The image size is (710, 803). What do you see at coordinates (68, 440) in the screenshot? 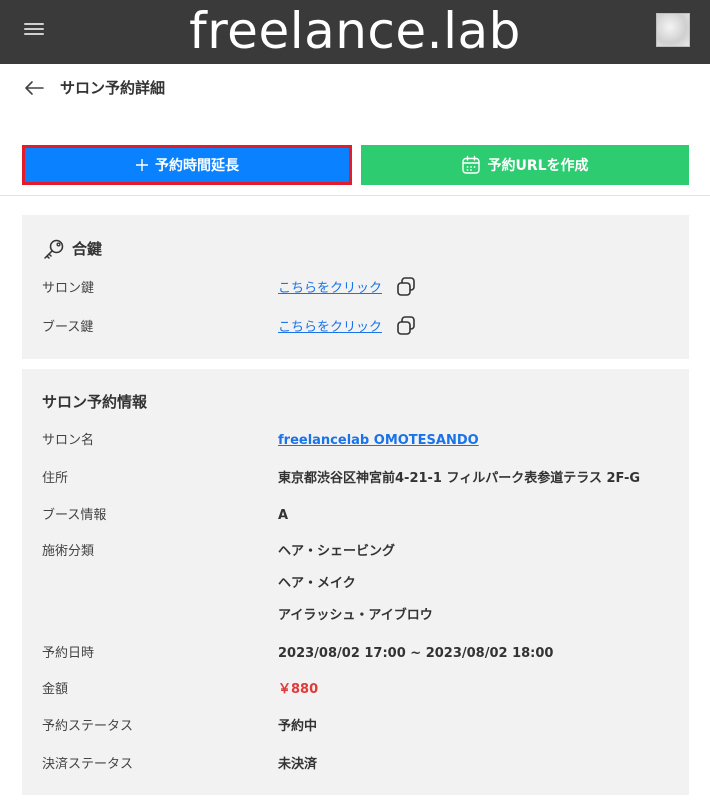
I see `salon-name-label: サロン名` at bounding box center [68, 440].